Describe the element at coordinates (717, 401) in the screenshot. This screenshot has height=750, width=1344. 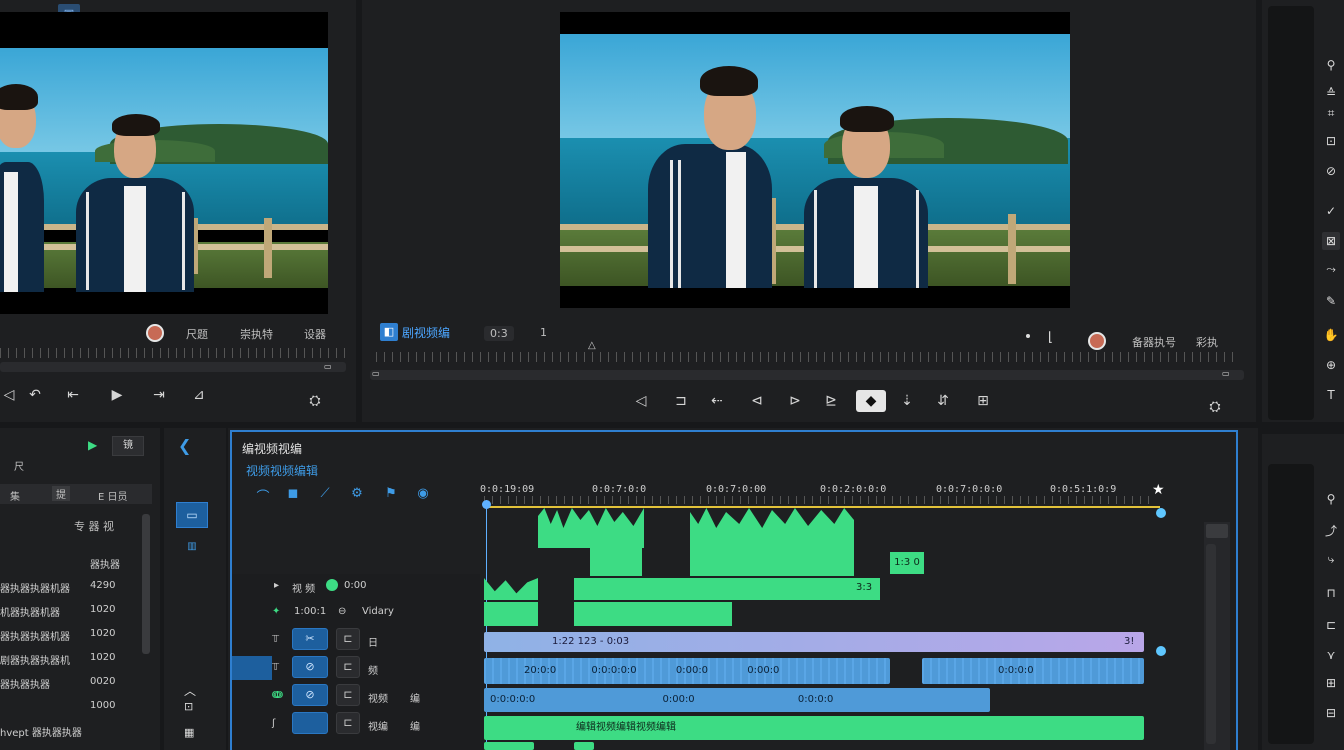
I see `go-to-in-icon: ⇠` at that location.